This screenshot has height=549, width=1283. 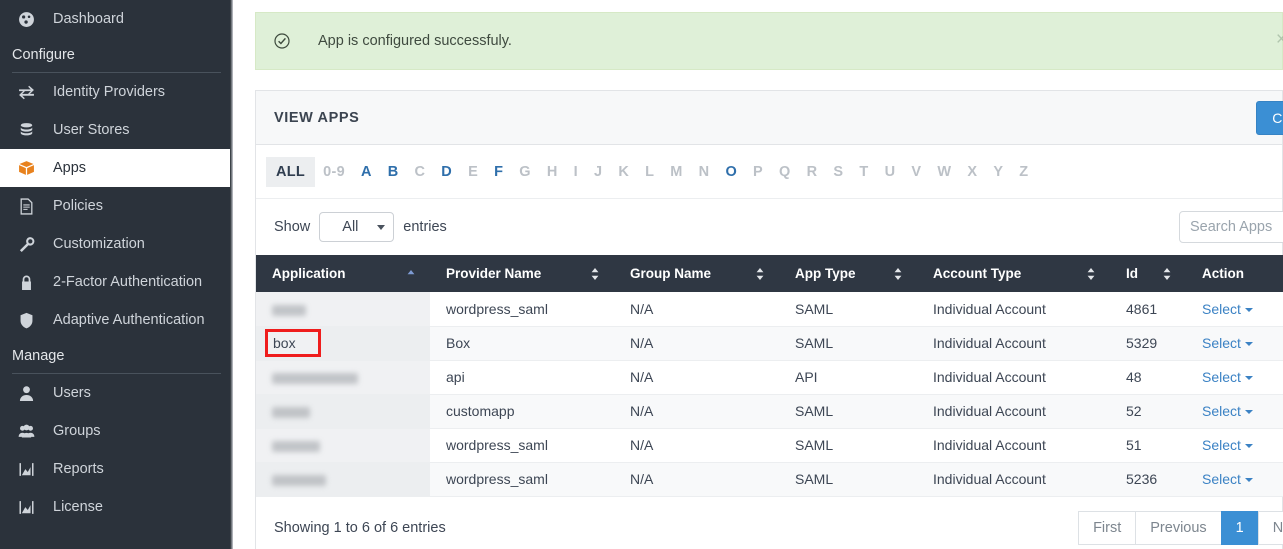 What do you see at coordinates (552, 172) in the screenshot?
I see `alpha-filter-h: H` at bounding box center [552, 172].